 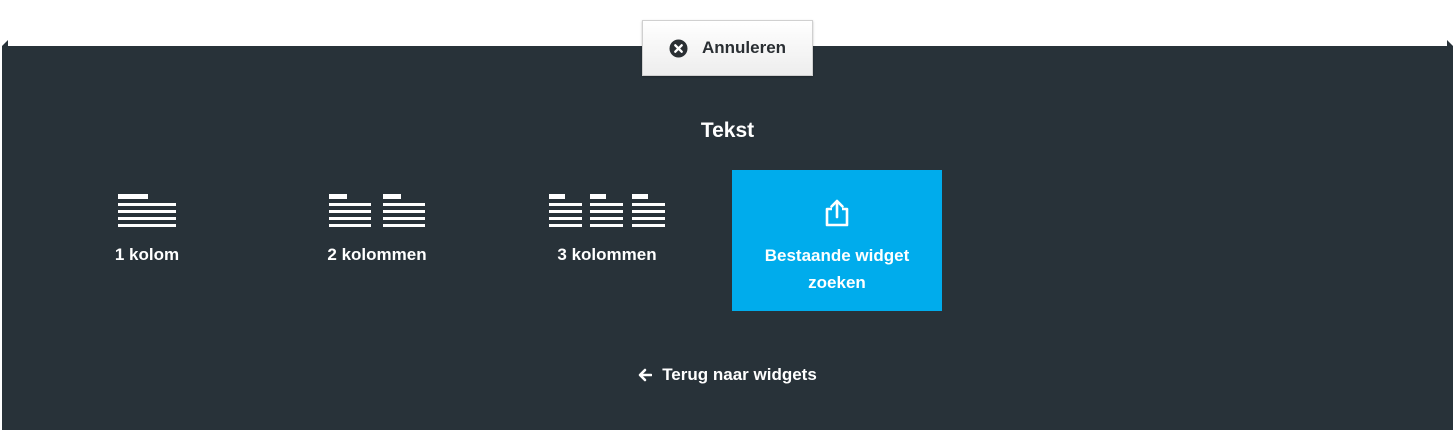 I want to click on option-existing-widget-label: Bestaande widget zoeken, so click(x=837, y=269).